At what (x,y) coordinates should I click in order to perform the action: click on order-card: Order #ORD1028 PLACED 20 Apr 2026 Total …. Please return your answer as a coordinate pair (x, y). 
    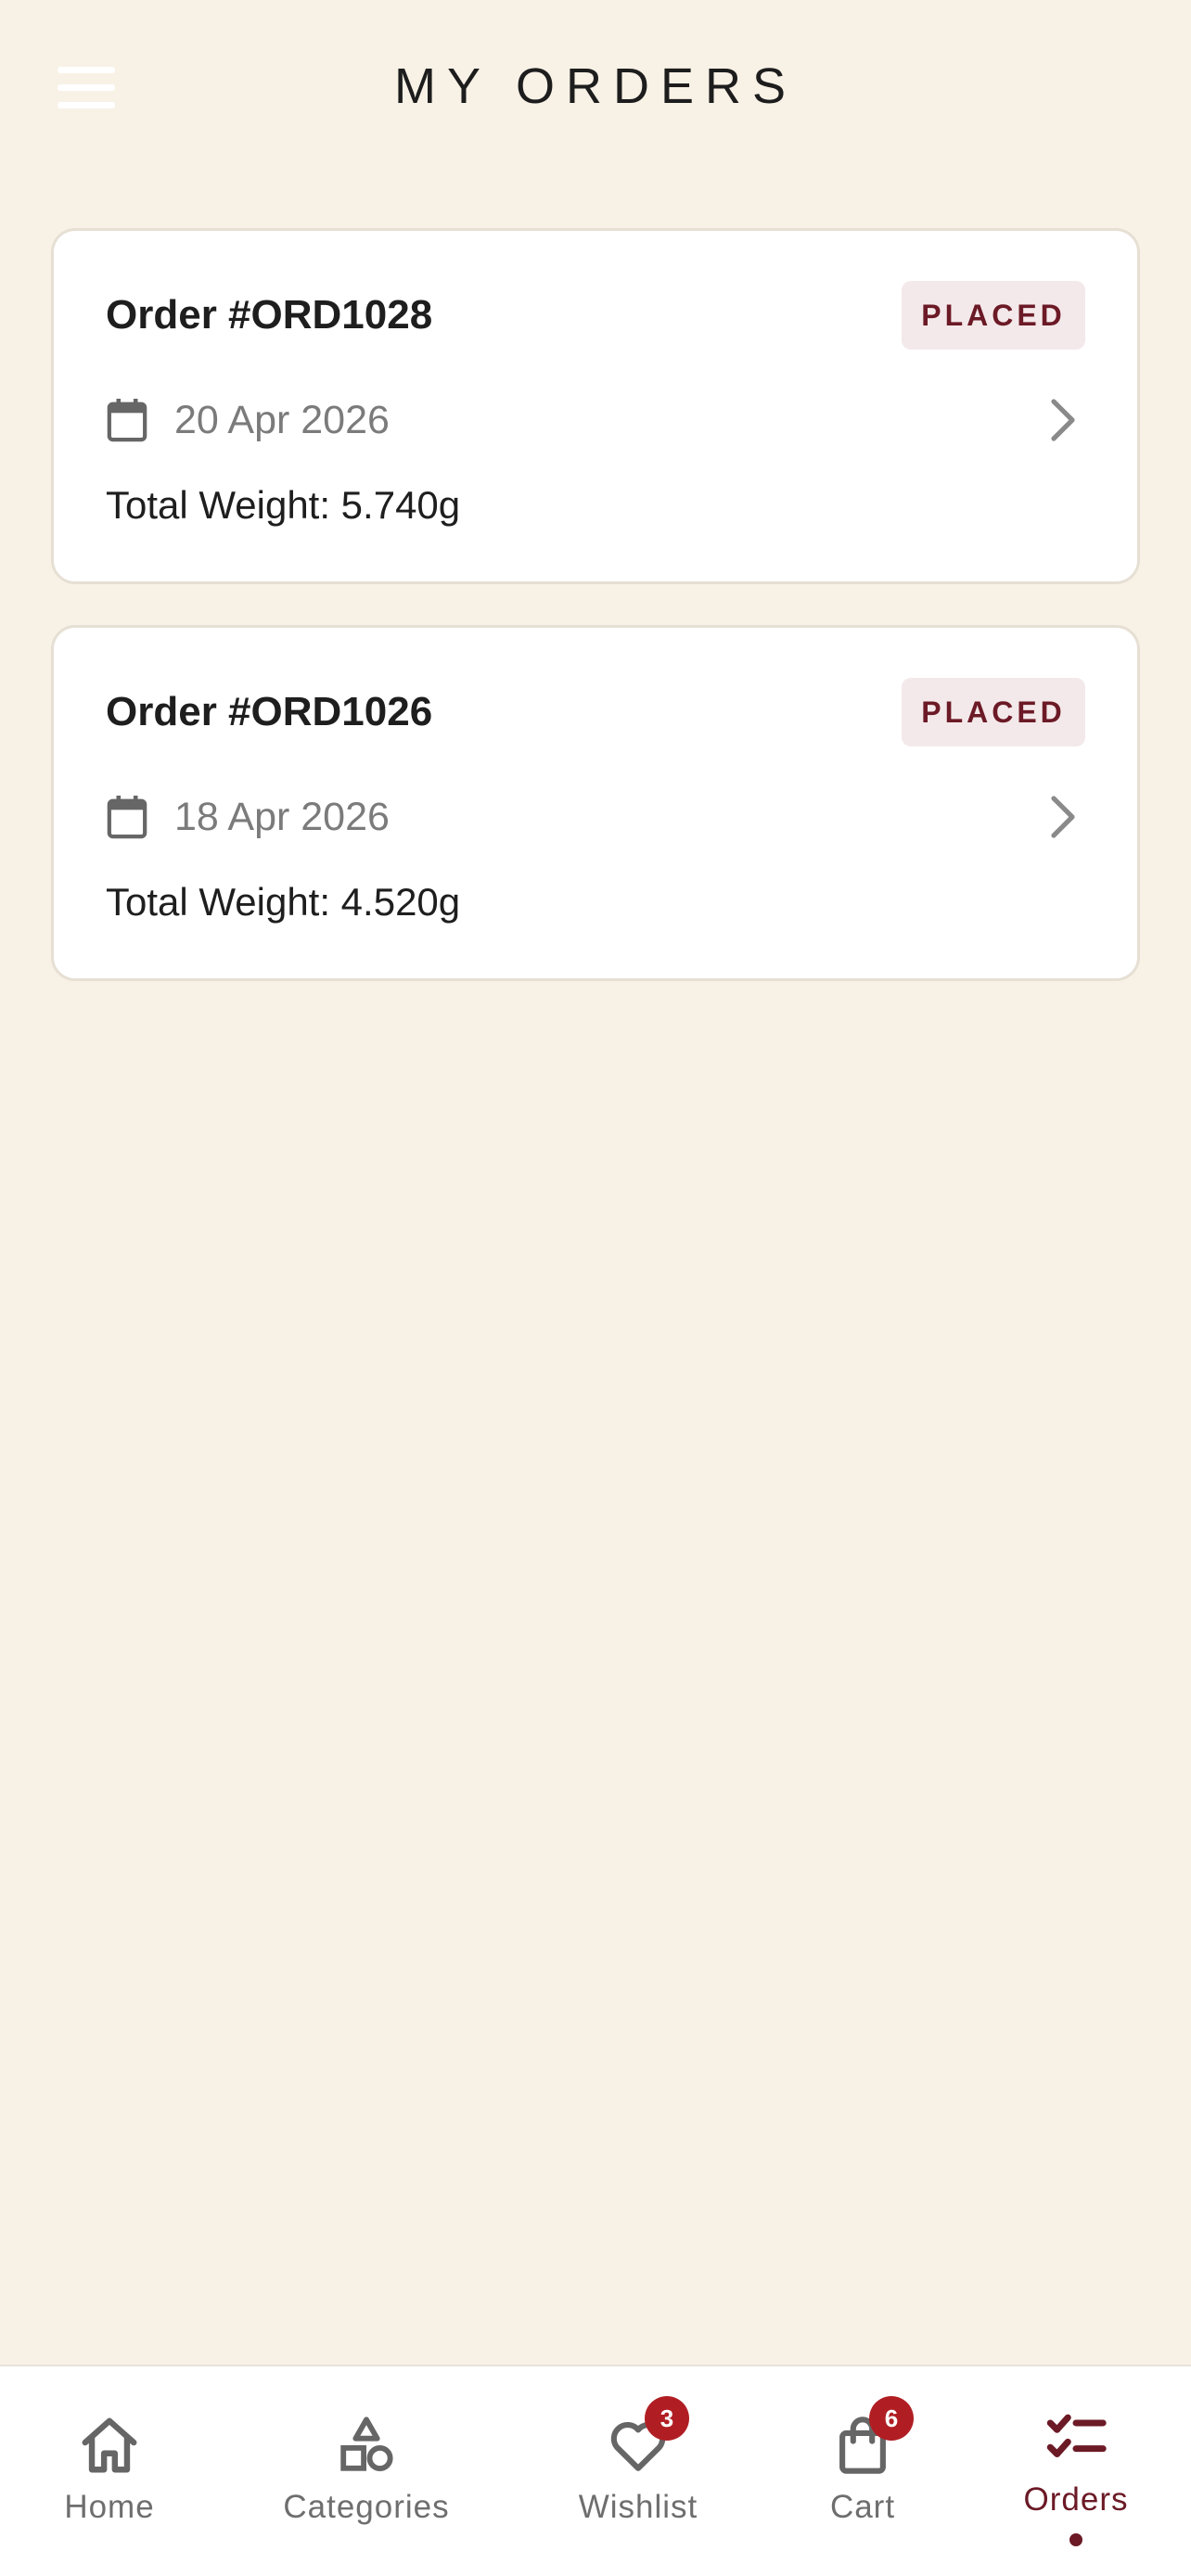
    Looking at the image, I should click on (595, 406).